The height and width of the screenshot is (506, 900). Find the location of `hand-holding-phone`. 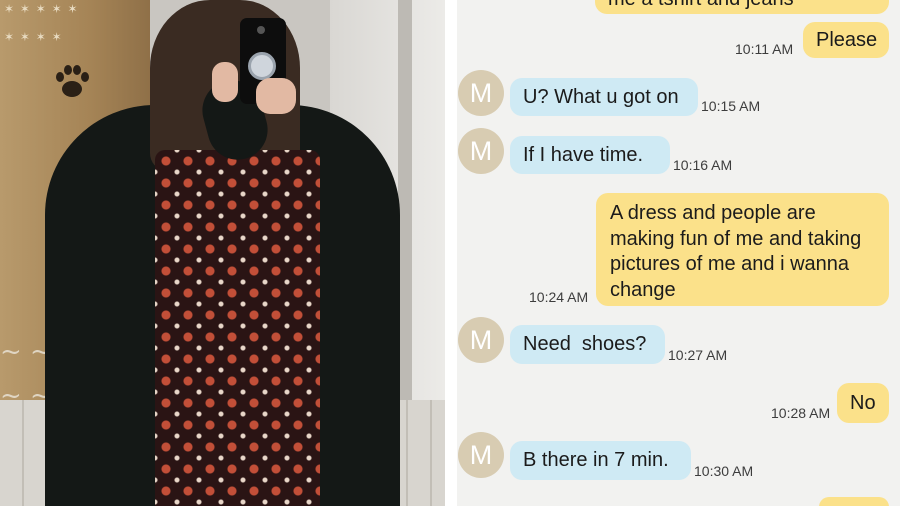

hand-holding-phone is located at coordinates (276, 96).